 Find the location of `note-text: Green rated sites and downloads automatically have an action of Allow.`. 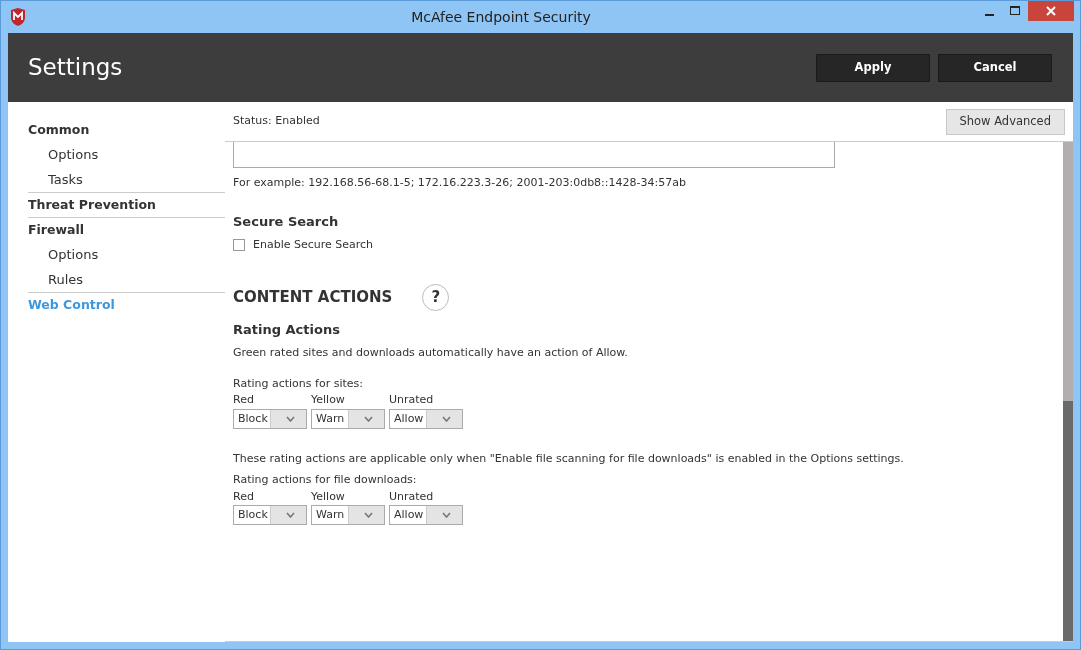

note-text: Green rated sites and downloads automatically have an action of Allow. is located at coordinates (431, 353).